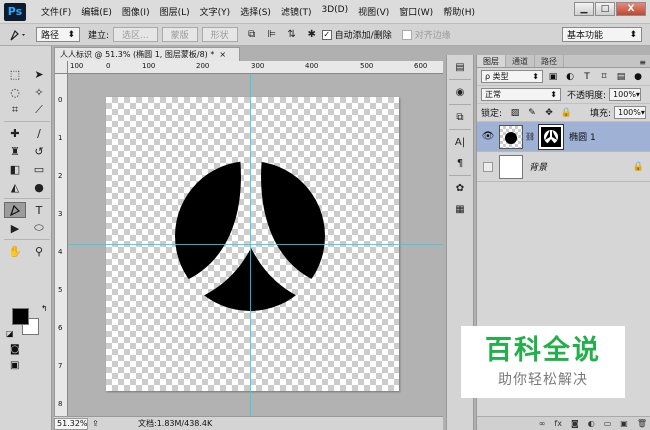 This screenshot has height=430, width=650. I want to click on hand-tool-icon: ✋, so click(15, 251).